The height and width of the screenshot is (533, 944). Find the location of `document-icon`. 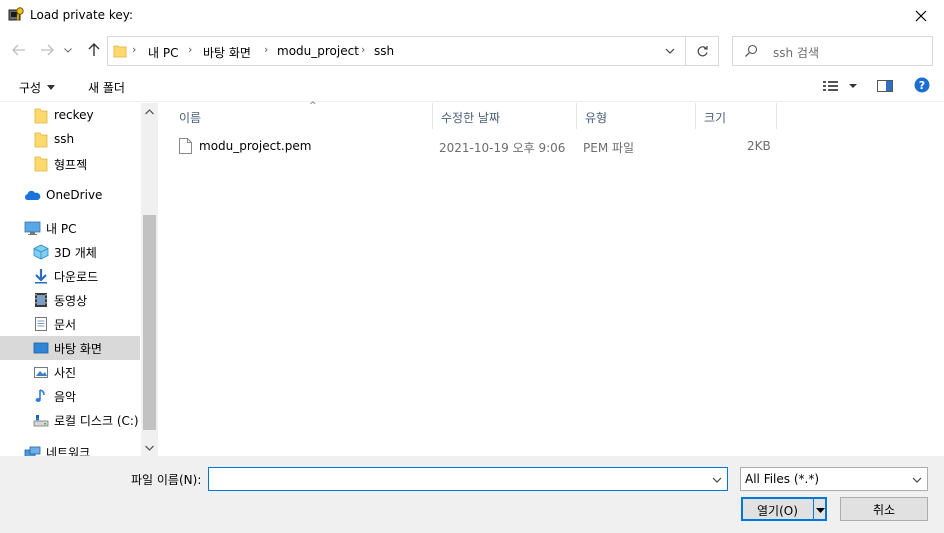

document-icon is located at coordinates (41, 324).